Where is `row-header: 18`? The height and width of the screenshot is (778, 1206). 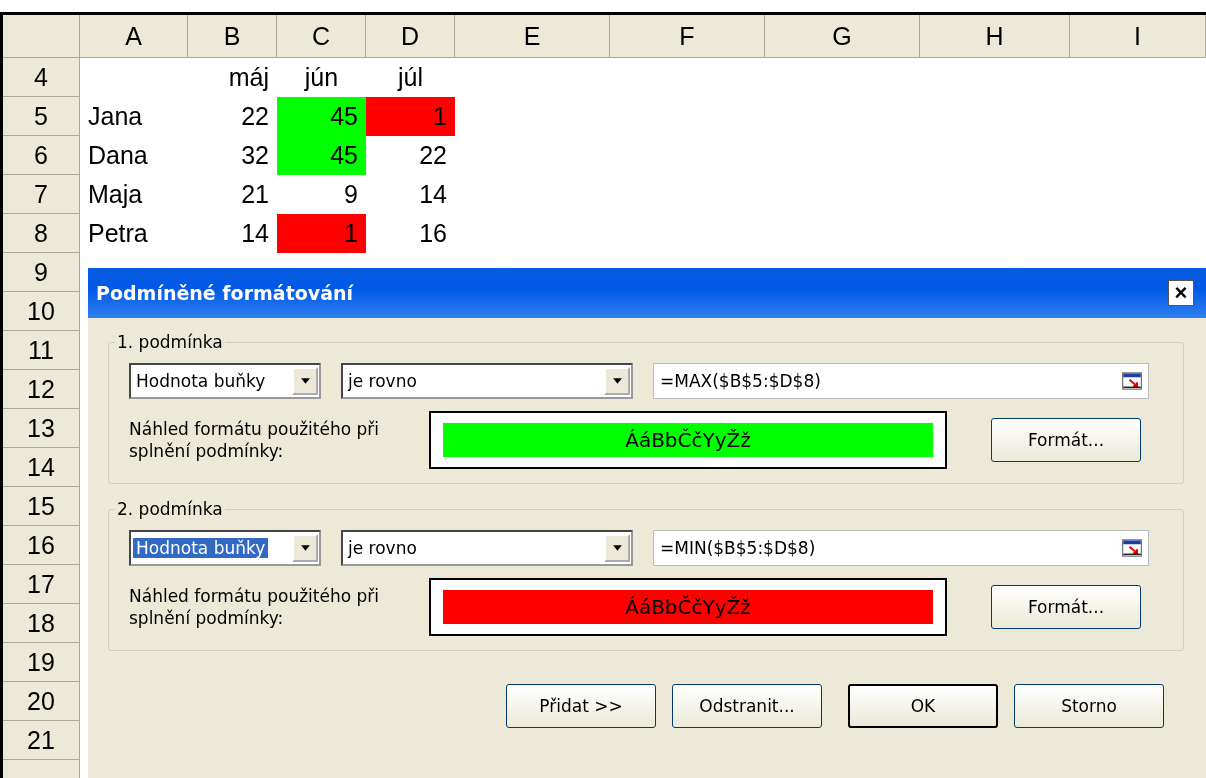 row-header: 18 is located at coordinates (41, 623).